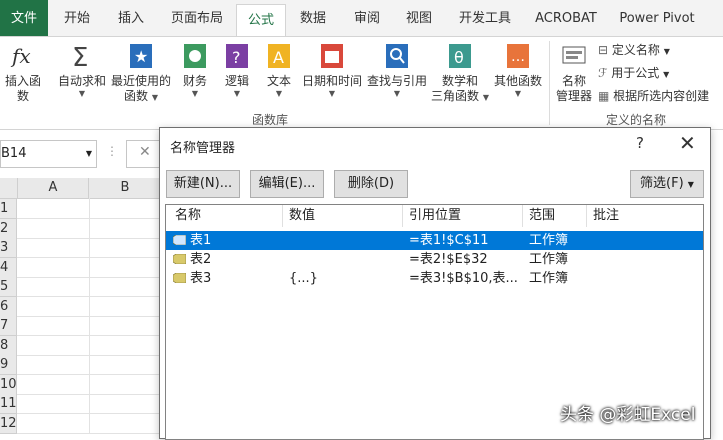  What do you see at coordinates (82, 70) in the screenshot?
I see `autosum-button: Σ 自动求和 ▼` at bounding box center [82, 70].